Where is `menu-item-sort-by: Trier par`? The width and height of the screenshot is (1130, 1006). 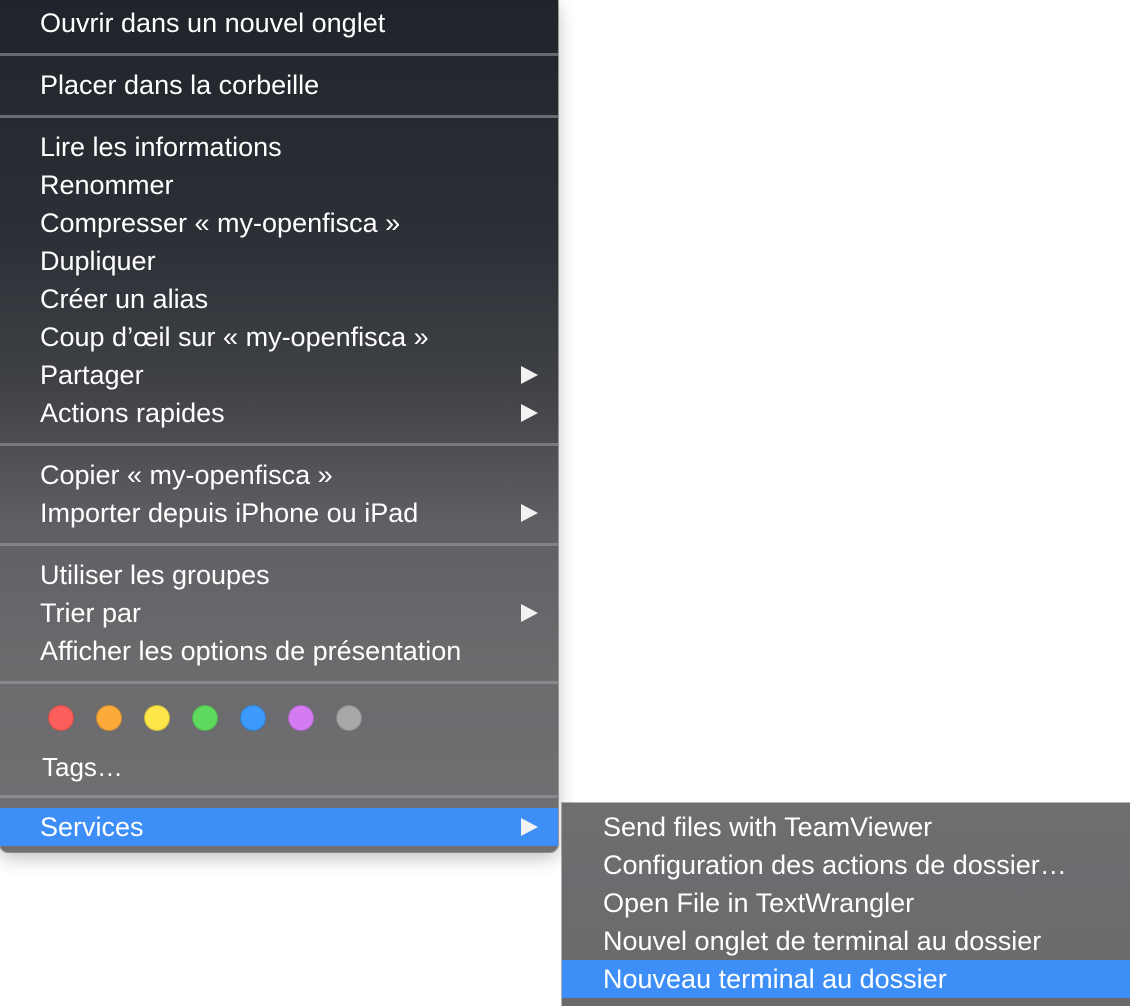 menu-item-sort-by: Trier par is located at coordinates (279, 613).